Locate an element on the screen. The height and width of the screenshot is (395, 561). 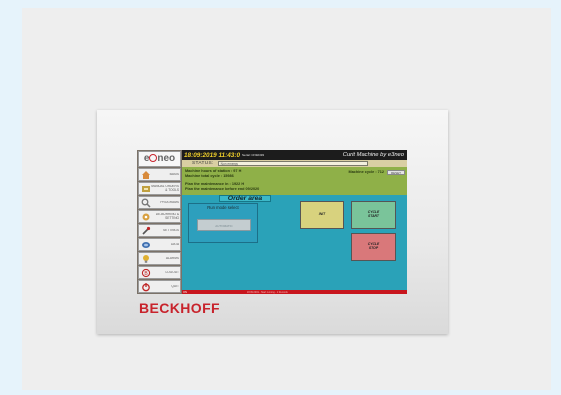
power-icon is located at coordinates (145, 286).